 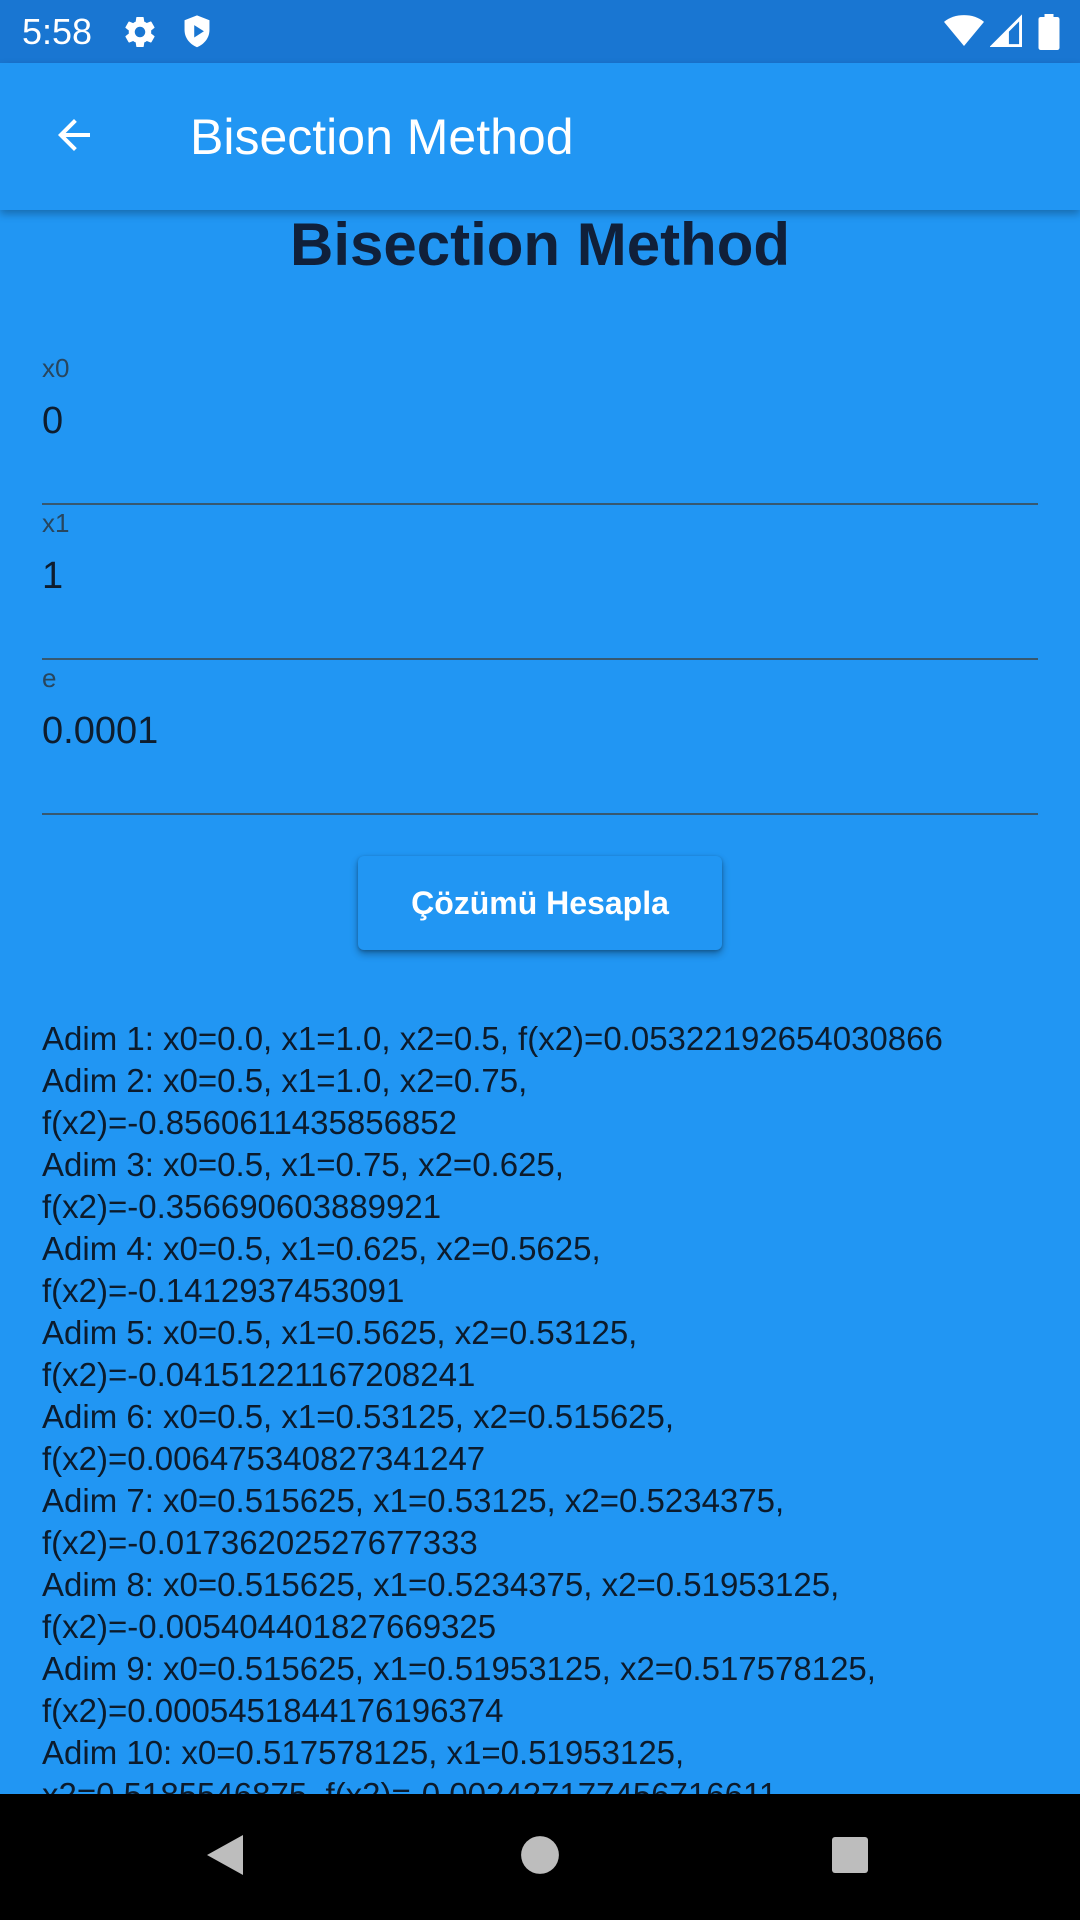 I want to click on result-line: f(x2)=-0.8560611435856852, so click(x=249, y=1122).